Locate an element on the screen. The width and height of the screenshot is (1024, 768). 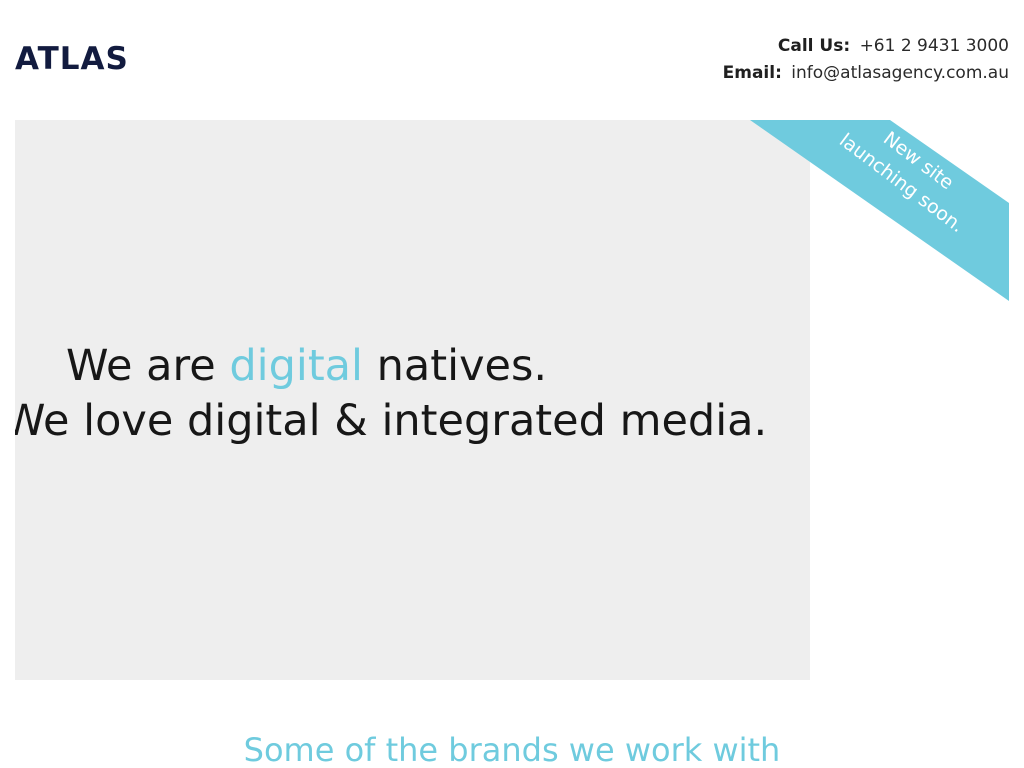
hero-headline-line-2: We love digital & integrated media. is located at coordinates (391, 421).